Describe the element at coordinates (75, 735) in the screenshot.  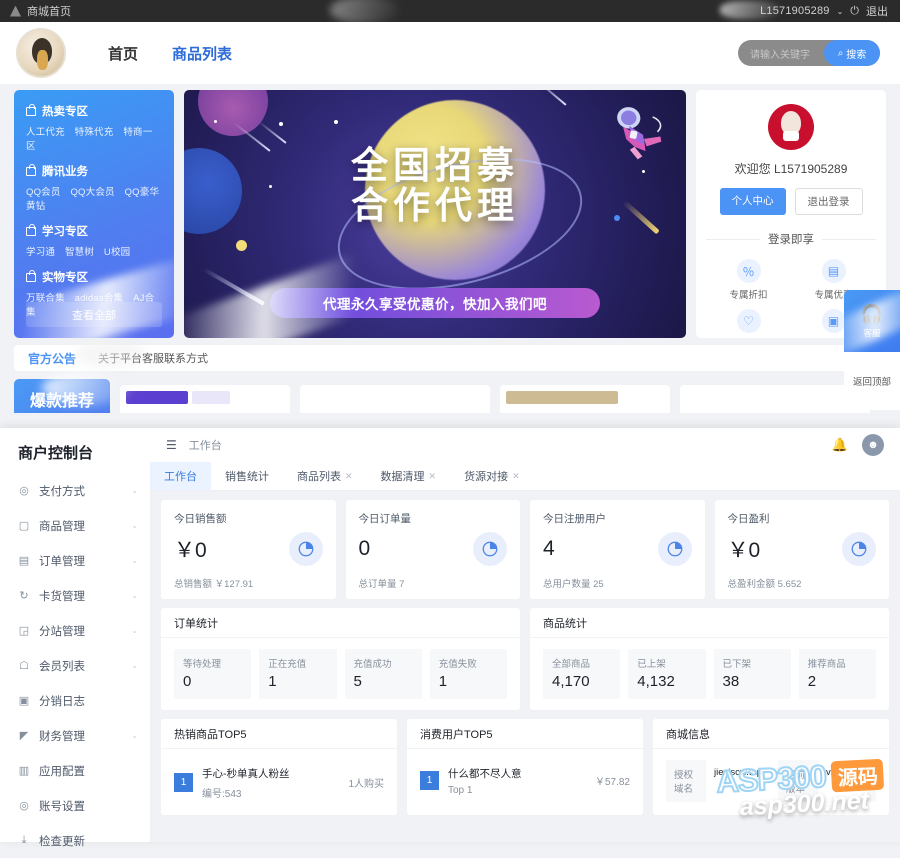
I see `sidebar-item-finance: ◤ 财务管理 ⌄` at that location.